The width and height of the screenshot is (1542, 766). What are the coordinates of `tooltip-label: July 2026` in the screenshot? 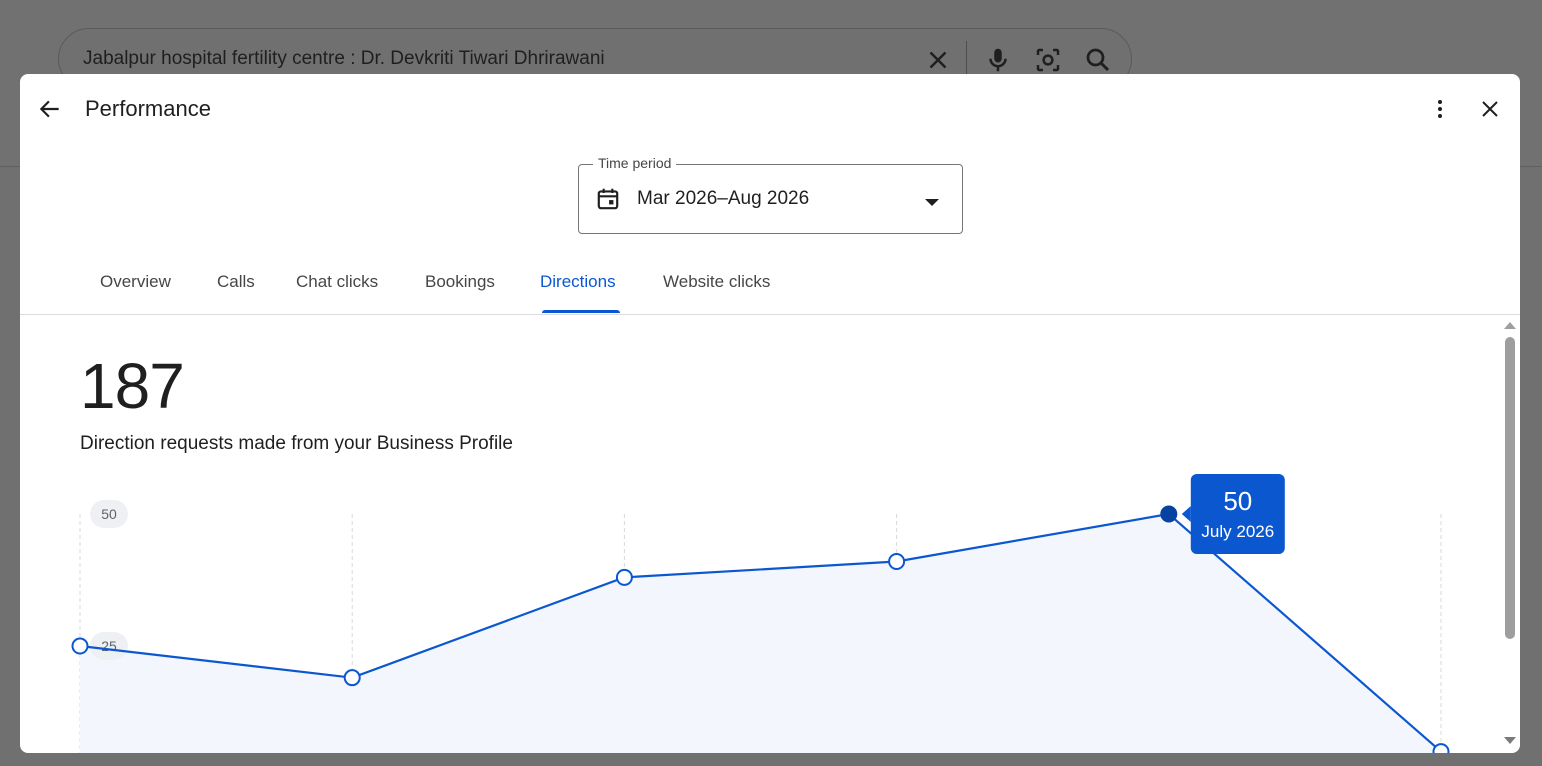 It's located at (1237, 531).